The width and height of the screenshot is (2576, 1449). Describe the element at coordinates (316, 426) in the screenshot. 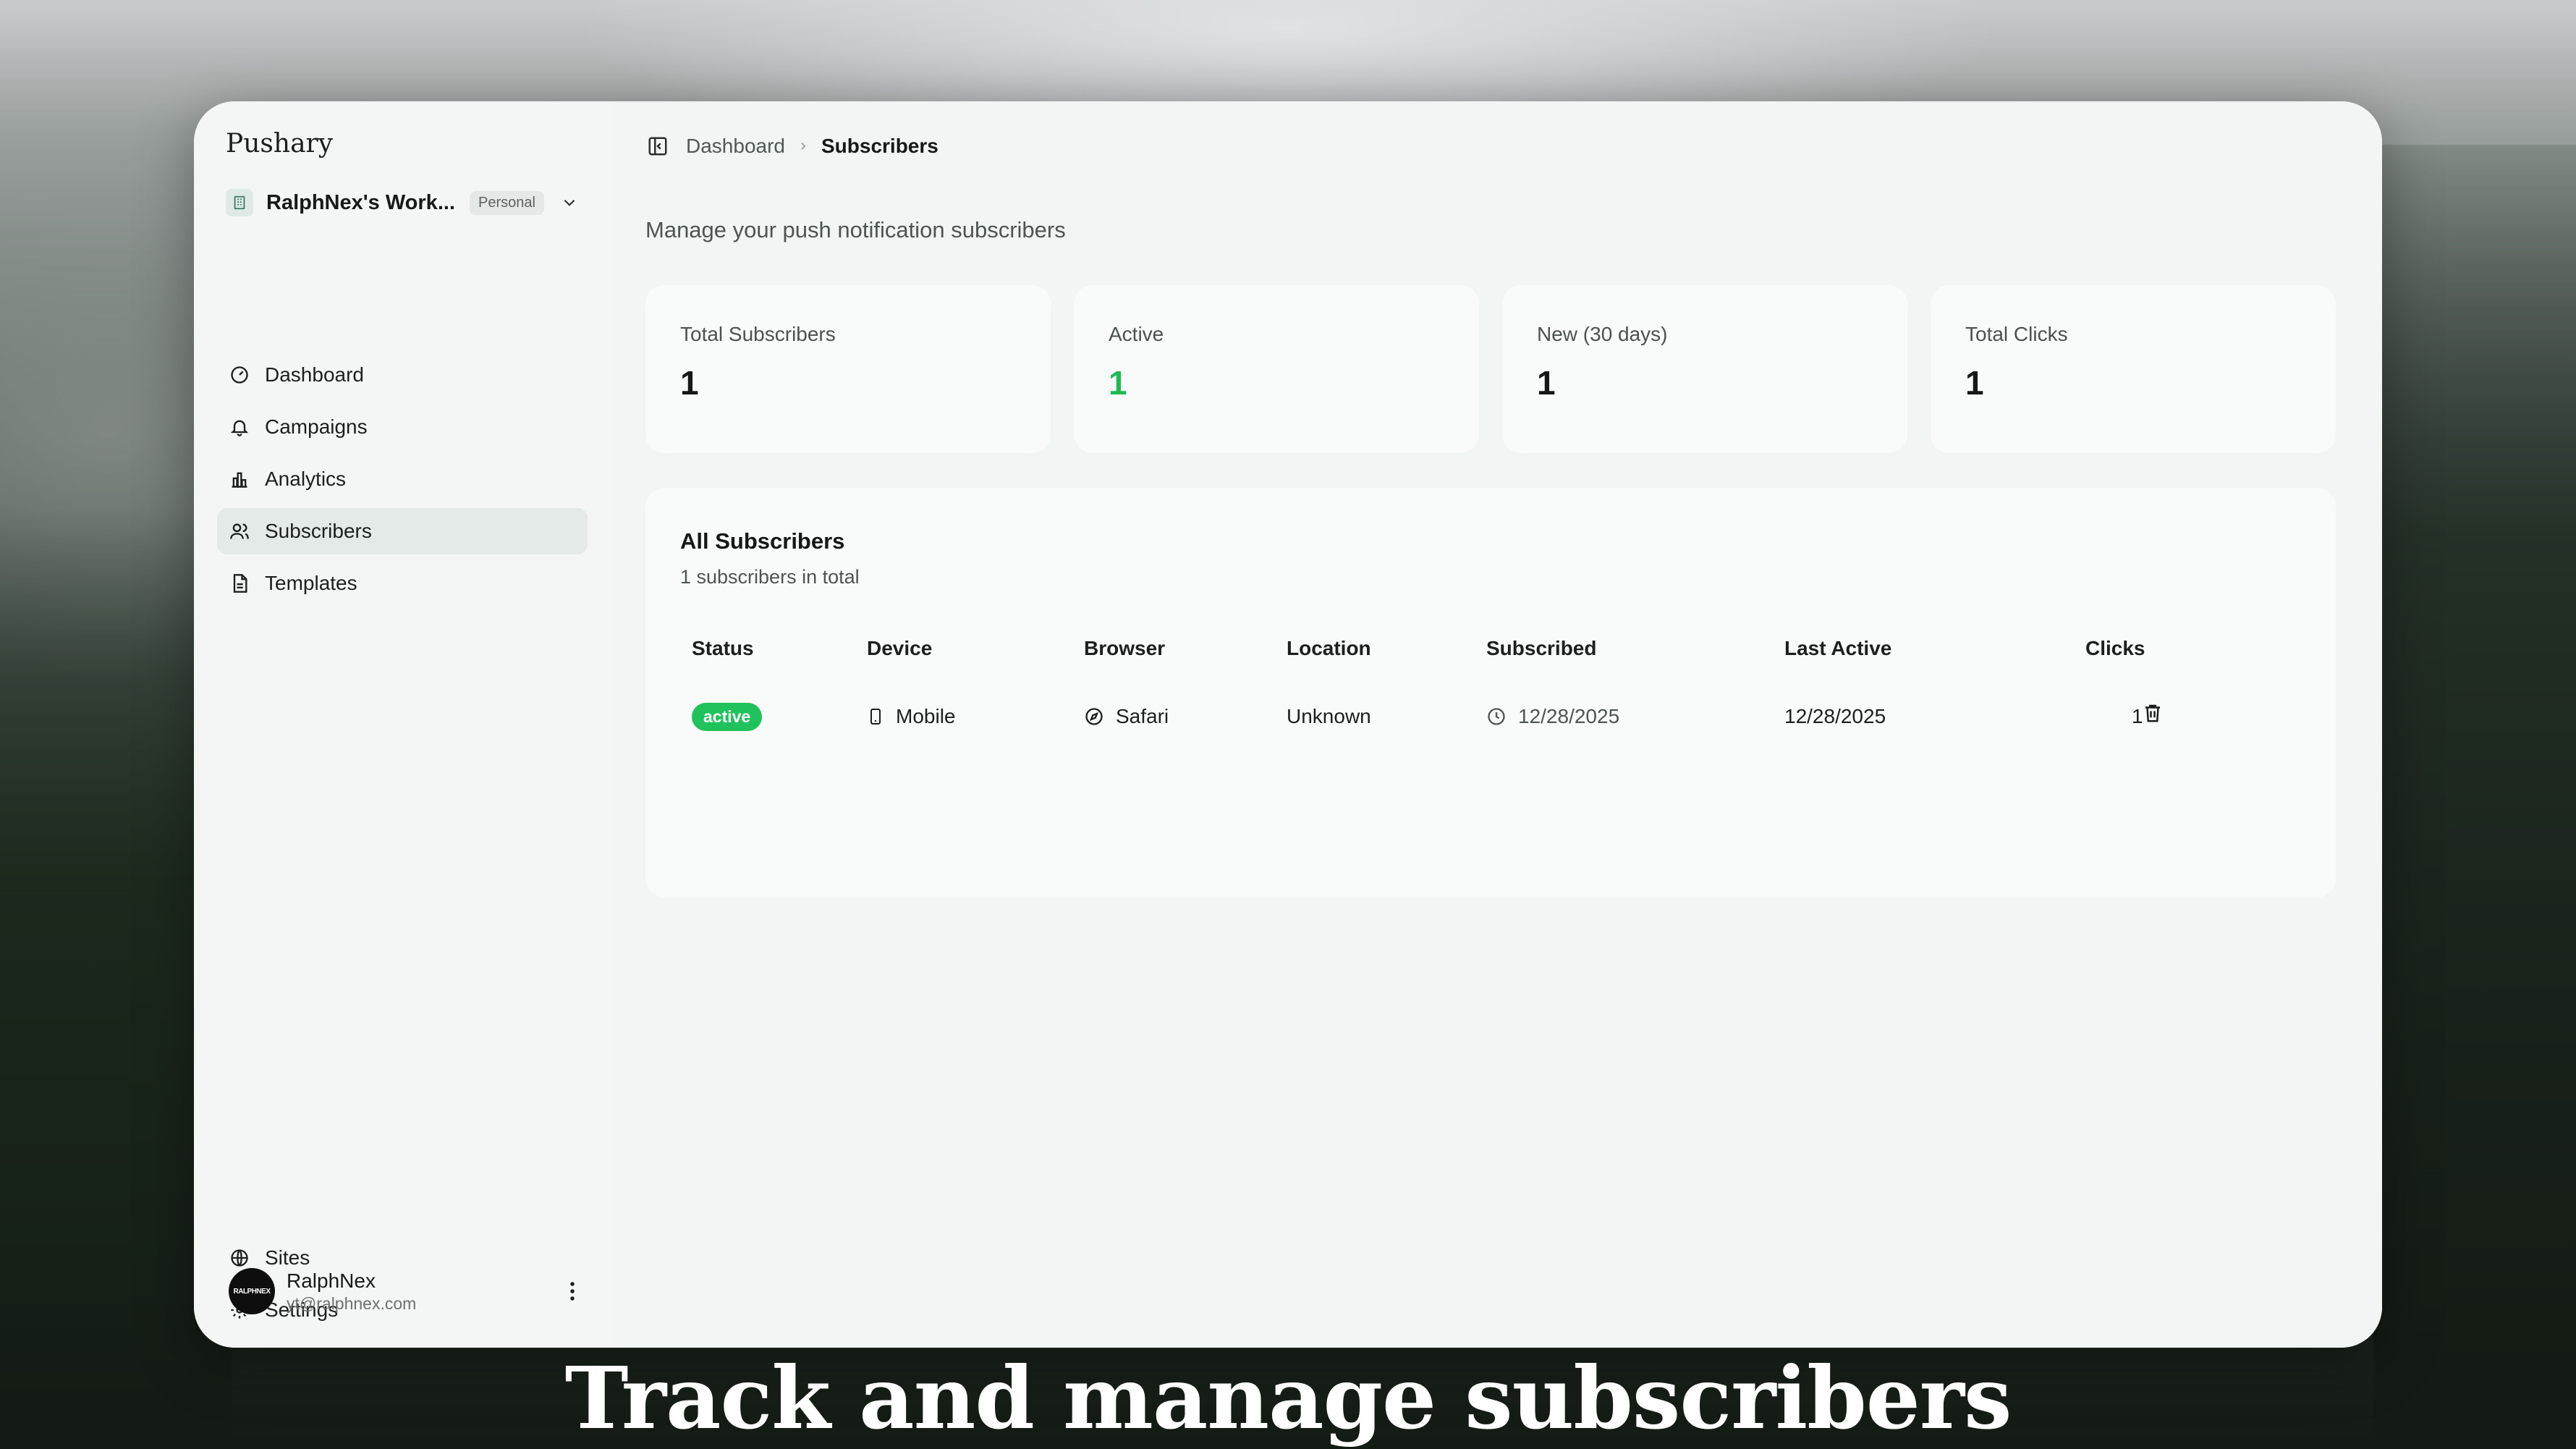

I see `sidebar-item-label: Campaigns` at that location.